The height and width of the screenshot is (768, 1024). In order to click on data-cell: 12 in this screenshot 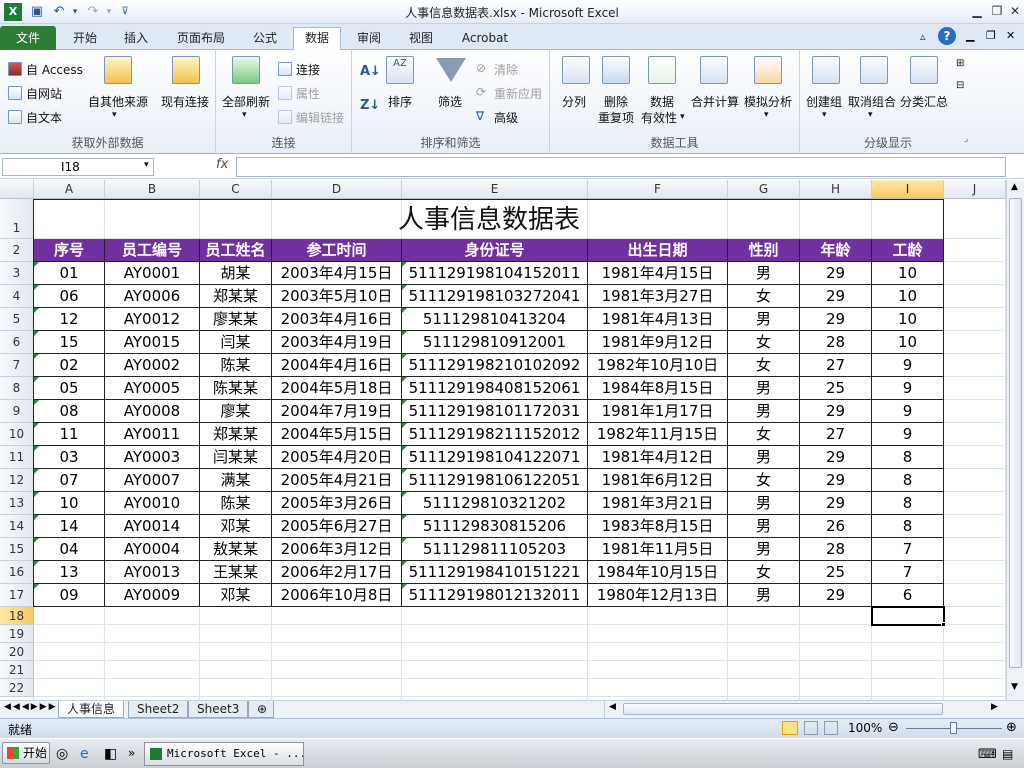, I will do `click(69, 319)`.